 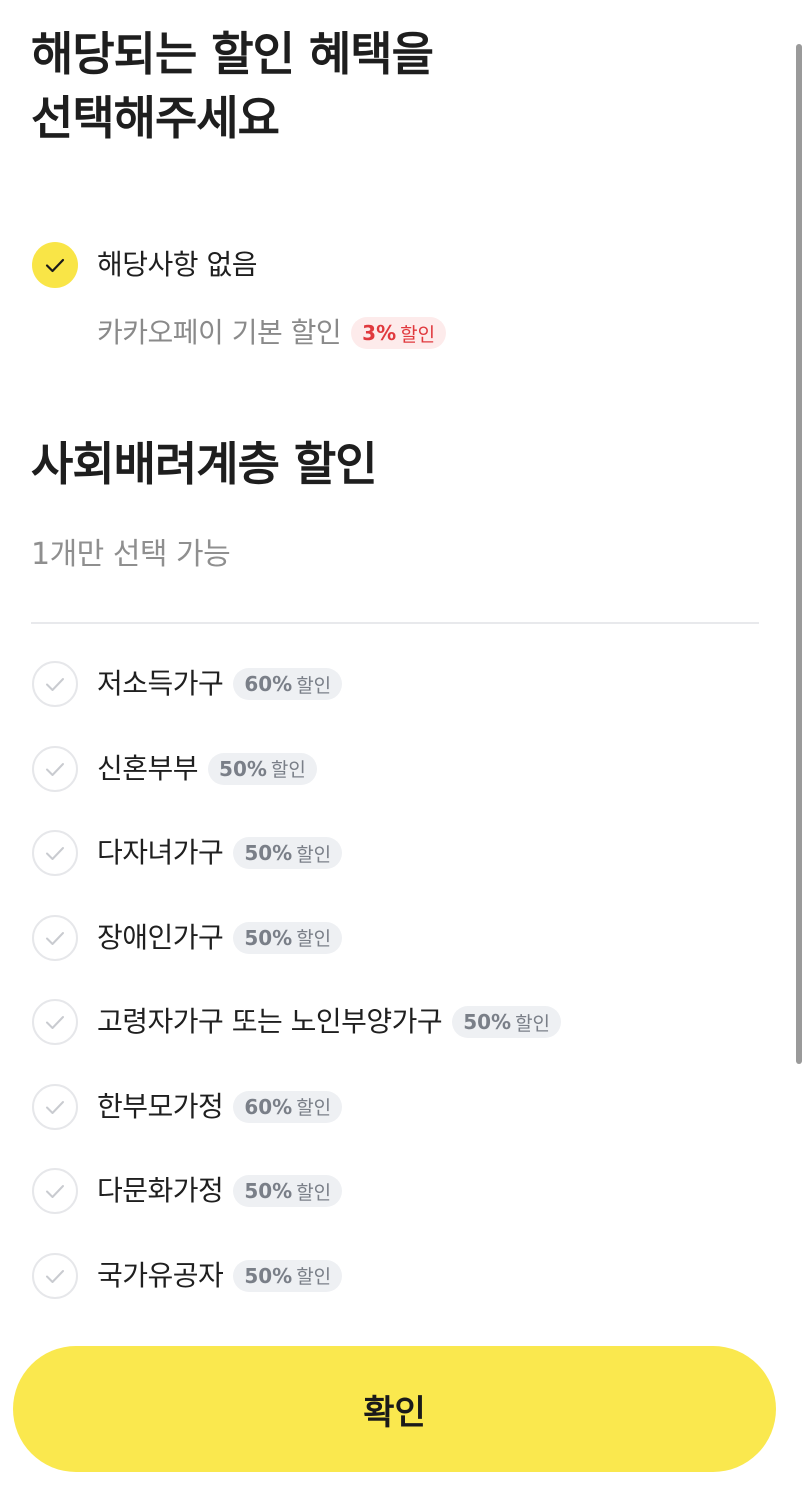 I want to click on confirm-button: 확인, so click(x=394, y=1409).